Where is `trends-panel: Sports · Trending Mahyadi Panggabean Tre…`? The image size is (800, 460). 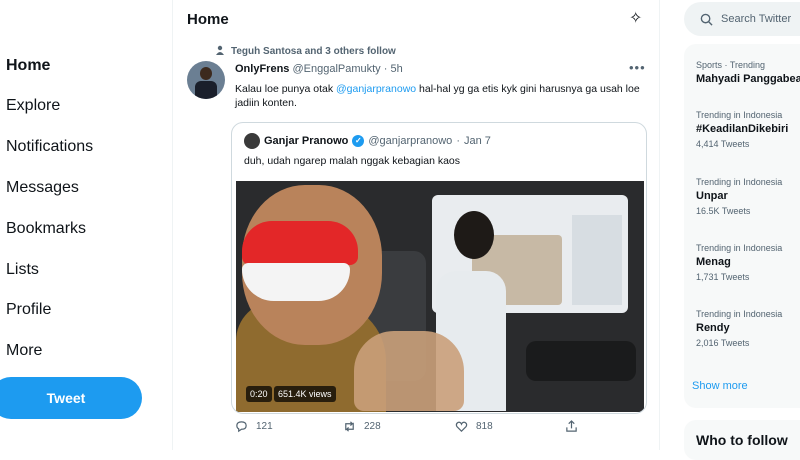 trends-panel: Sports · Trending Mahyadi Panggabean Tre… is located at coordinates (742, 226).